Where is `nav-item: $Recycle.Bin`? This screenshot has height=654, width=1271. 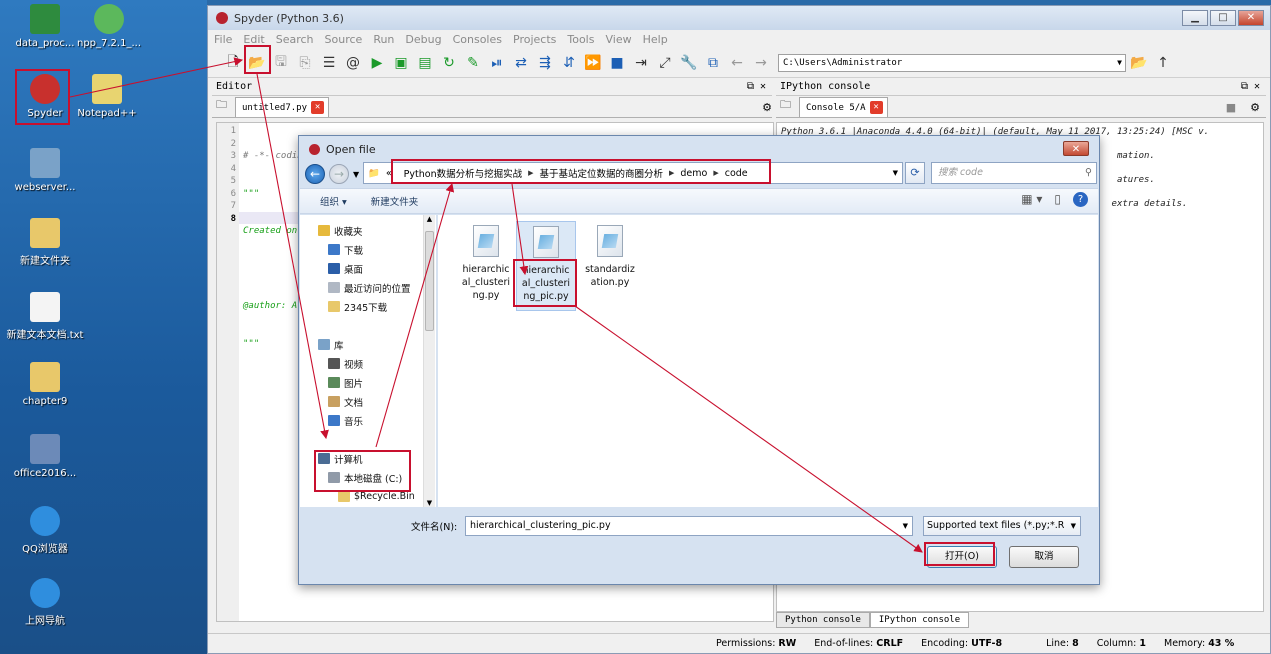
nav-item: $Recycle.Bin is located at coordinates (368, 496).